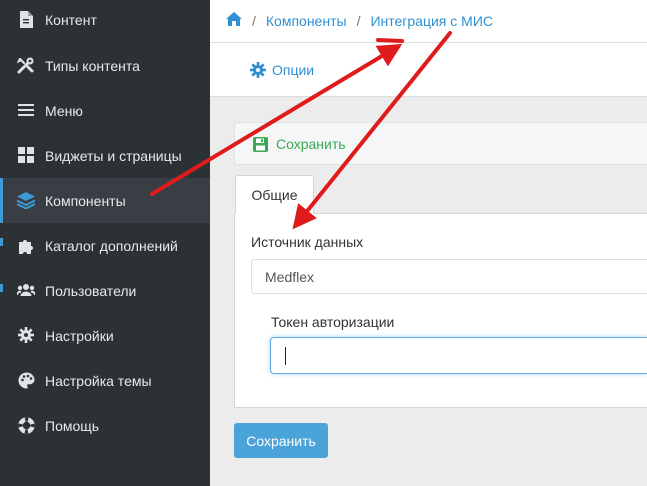 This screenshot has width=647, height=486. Describe the element at coordinates (458, 355) in the screenshot. I see `auth-token-input` at that location.